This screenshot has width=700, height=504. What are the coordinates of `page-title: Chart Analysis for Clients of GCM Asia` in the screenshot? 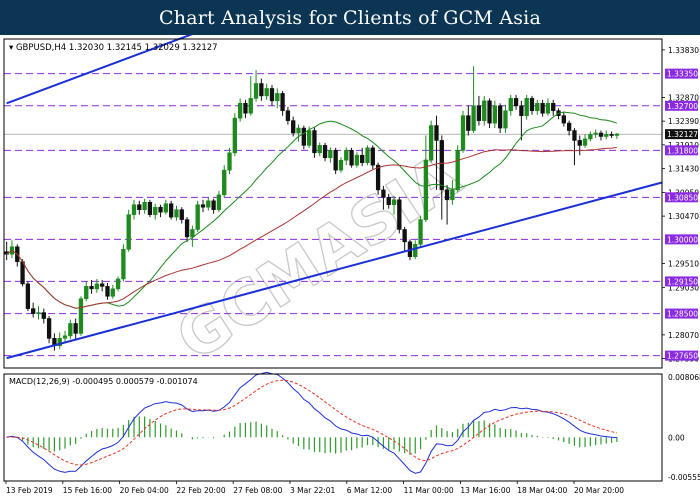 It's located at (350, 17).